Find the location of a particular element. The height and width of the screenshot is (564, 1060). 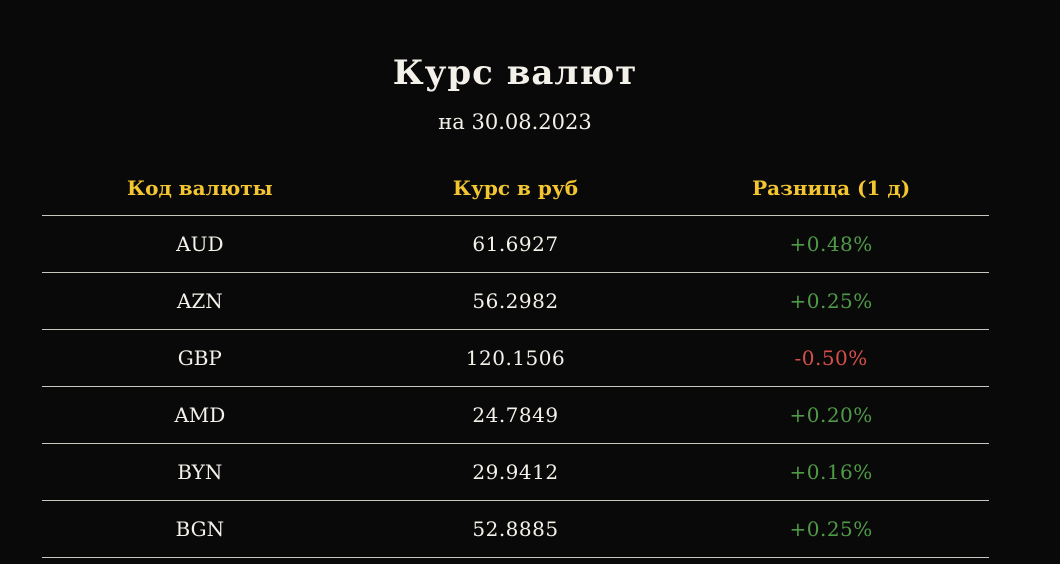

table-row: AUD 61.6927 +0.48% is located at coordinates (515, 244).